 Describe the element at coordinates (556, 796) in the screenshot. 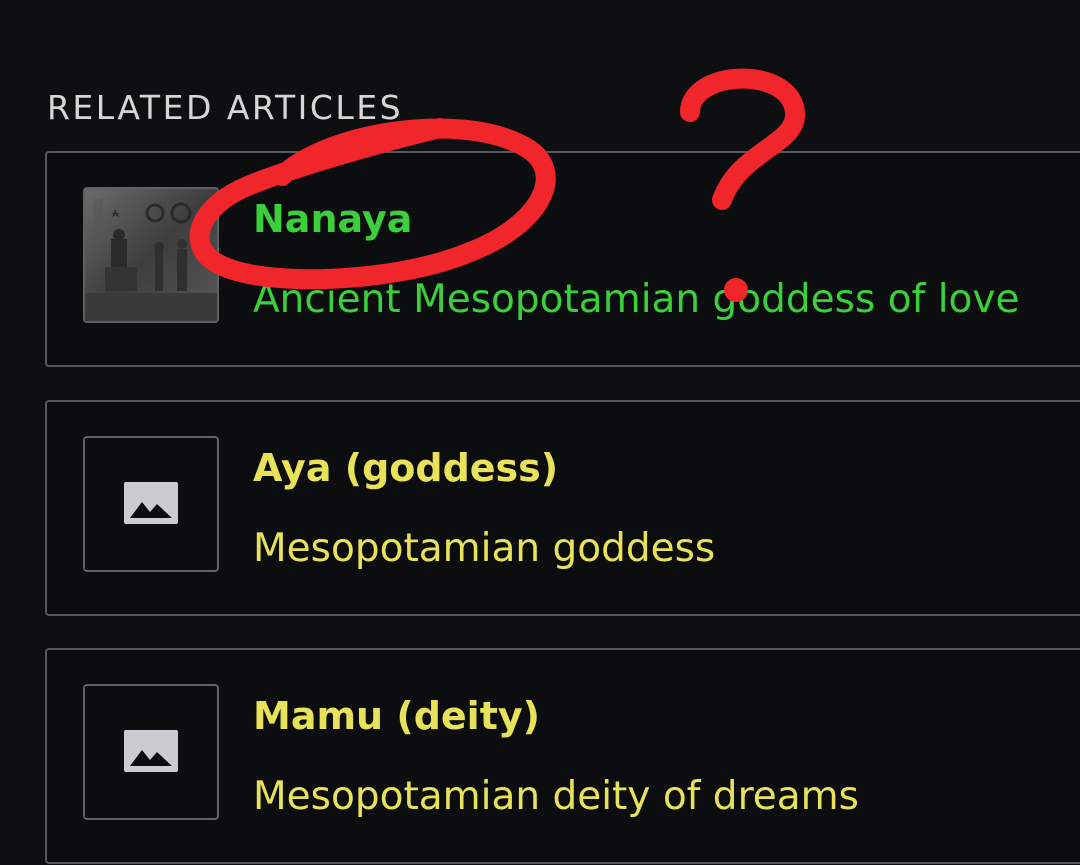

I see `article-description: Mesopotamian deity of dreams` at that location.